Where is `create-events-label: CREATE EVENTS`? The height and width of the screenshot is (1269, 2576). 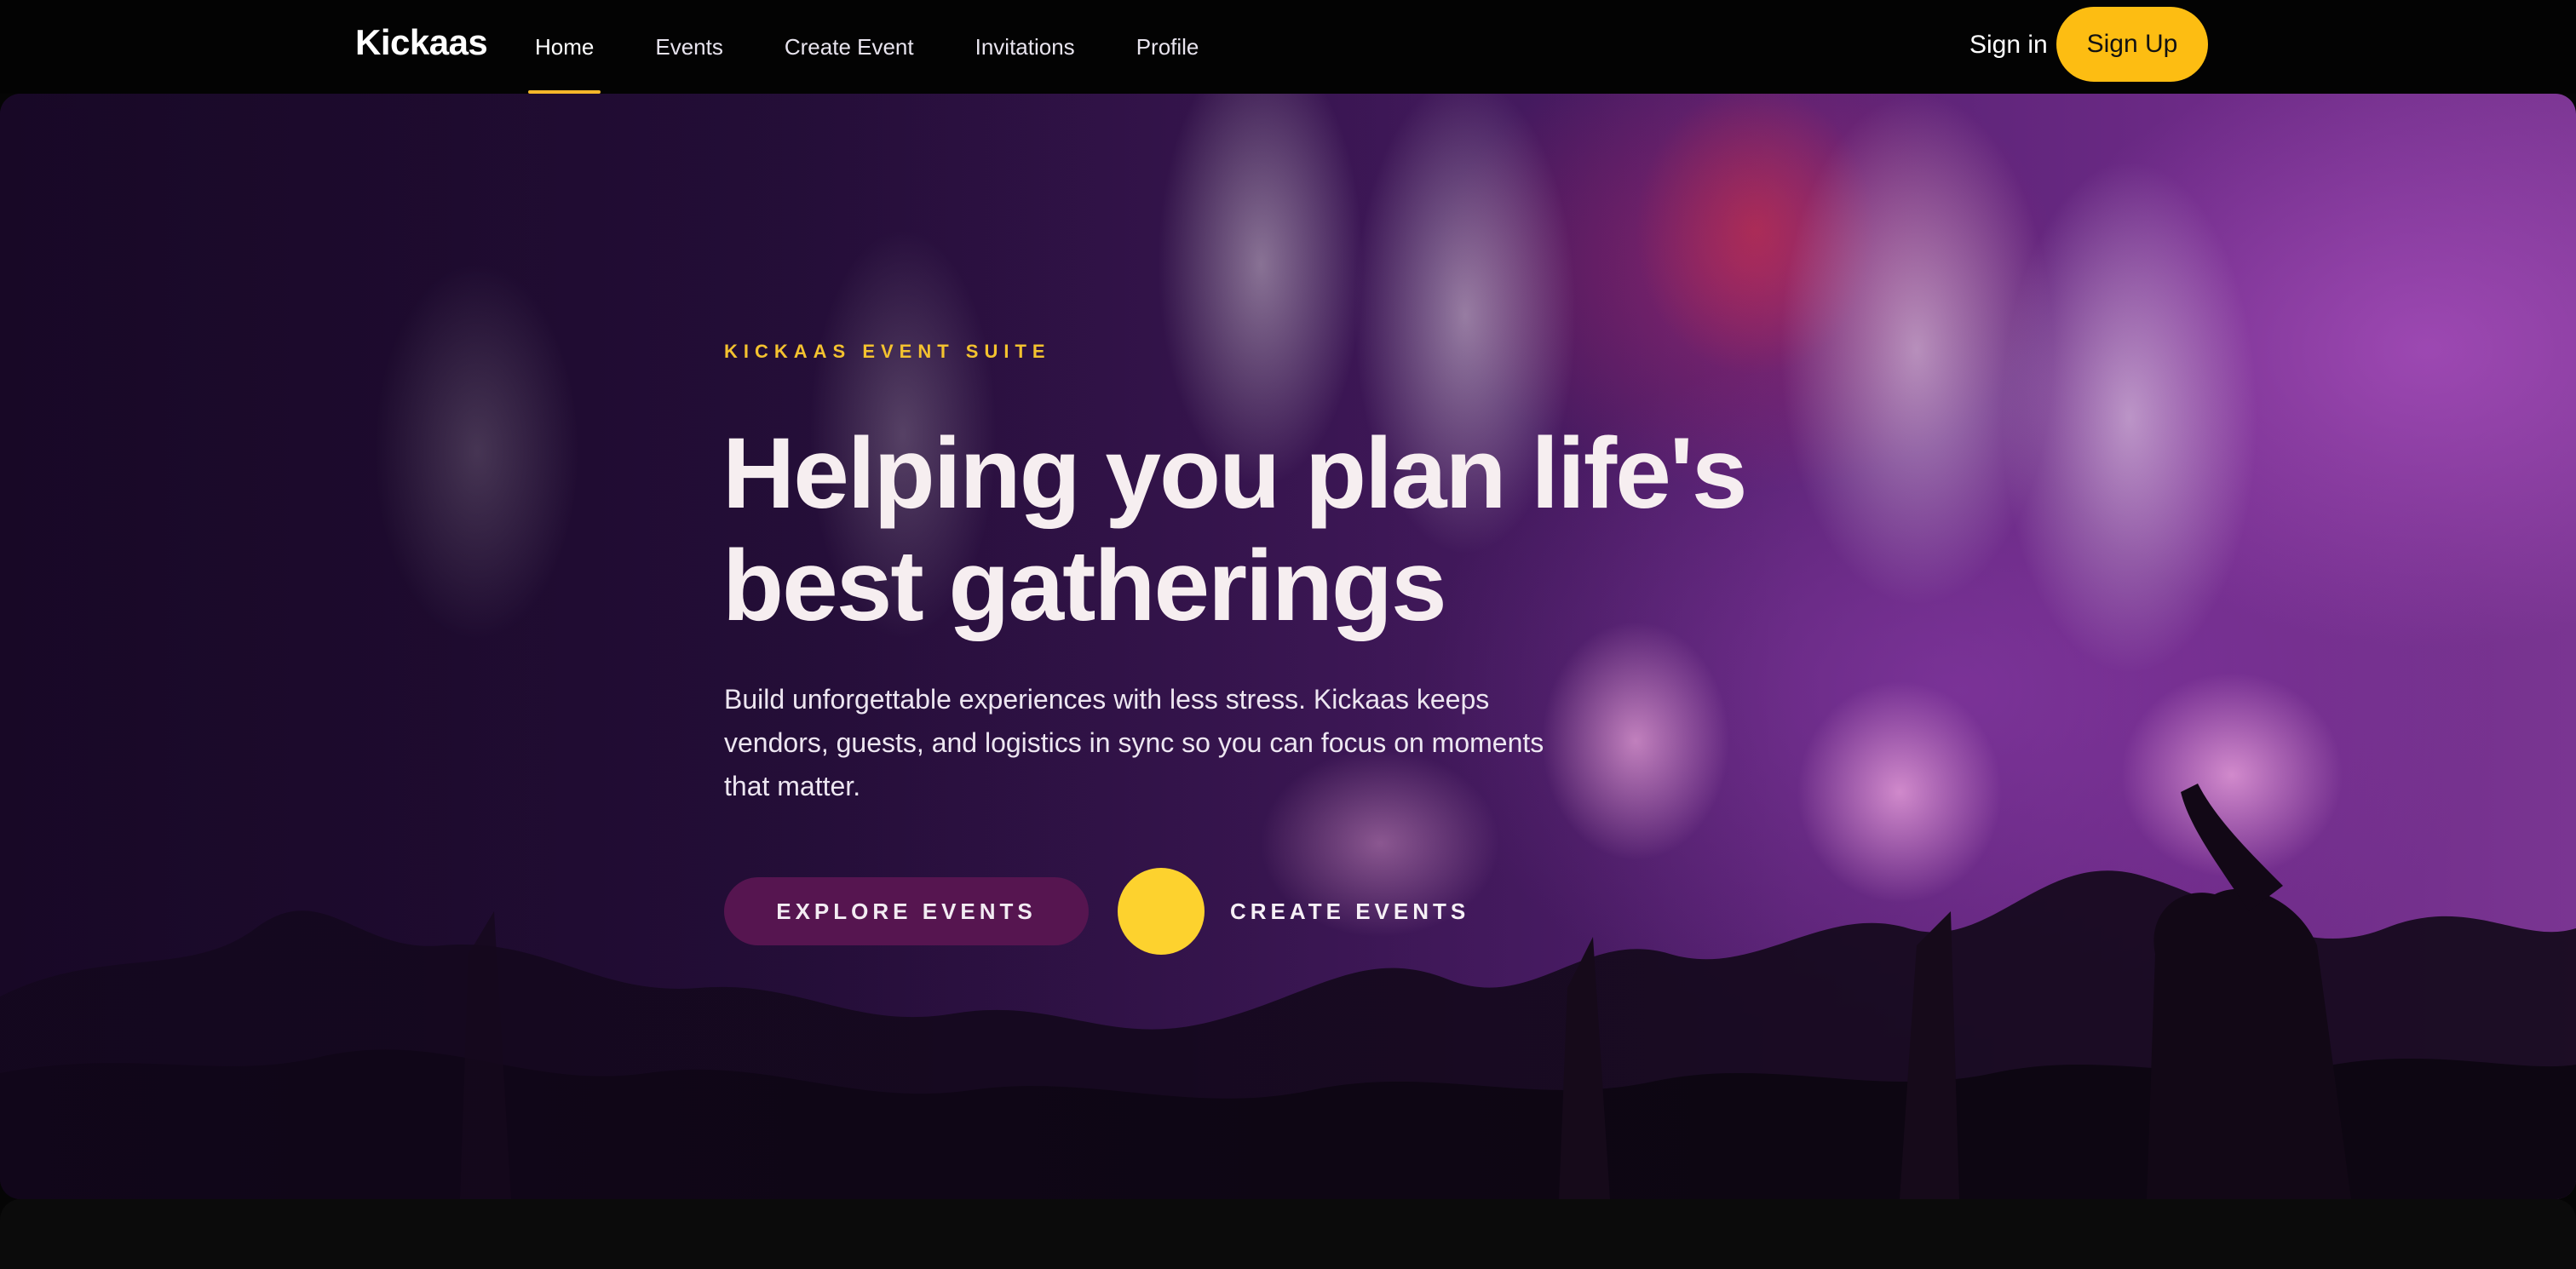
create-events-label: CREATE EVENTS is located at coordinates (1350, 911).